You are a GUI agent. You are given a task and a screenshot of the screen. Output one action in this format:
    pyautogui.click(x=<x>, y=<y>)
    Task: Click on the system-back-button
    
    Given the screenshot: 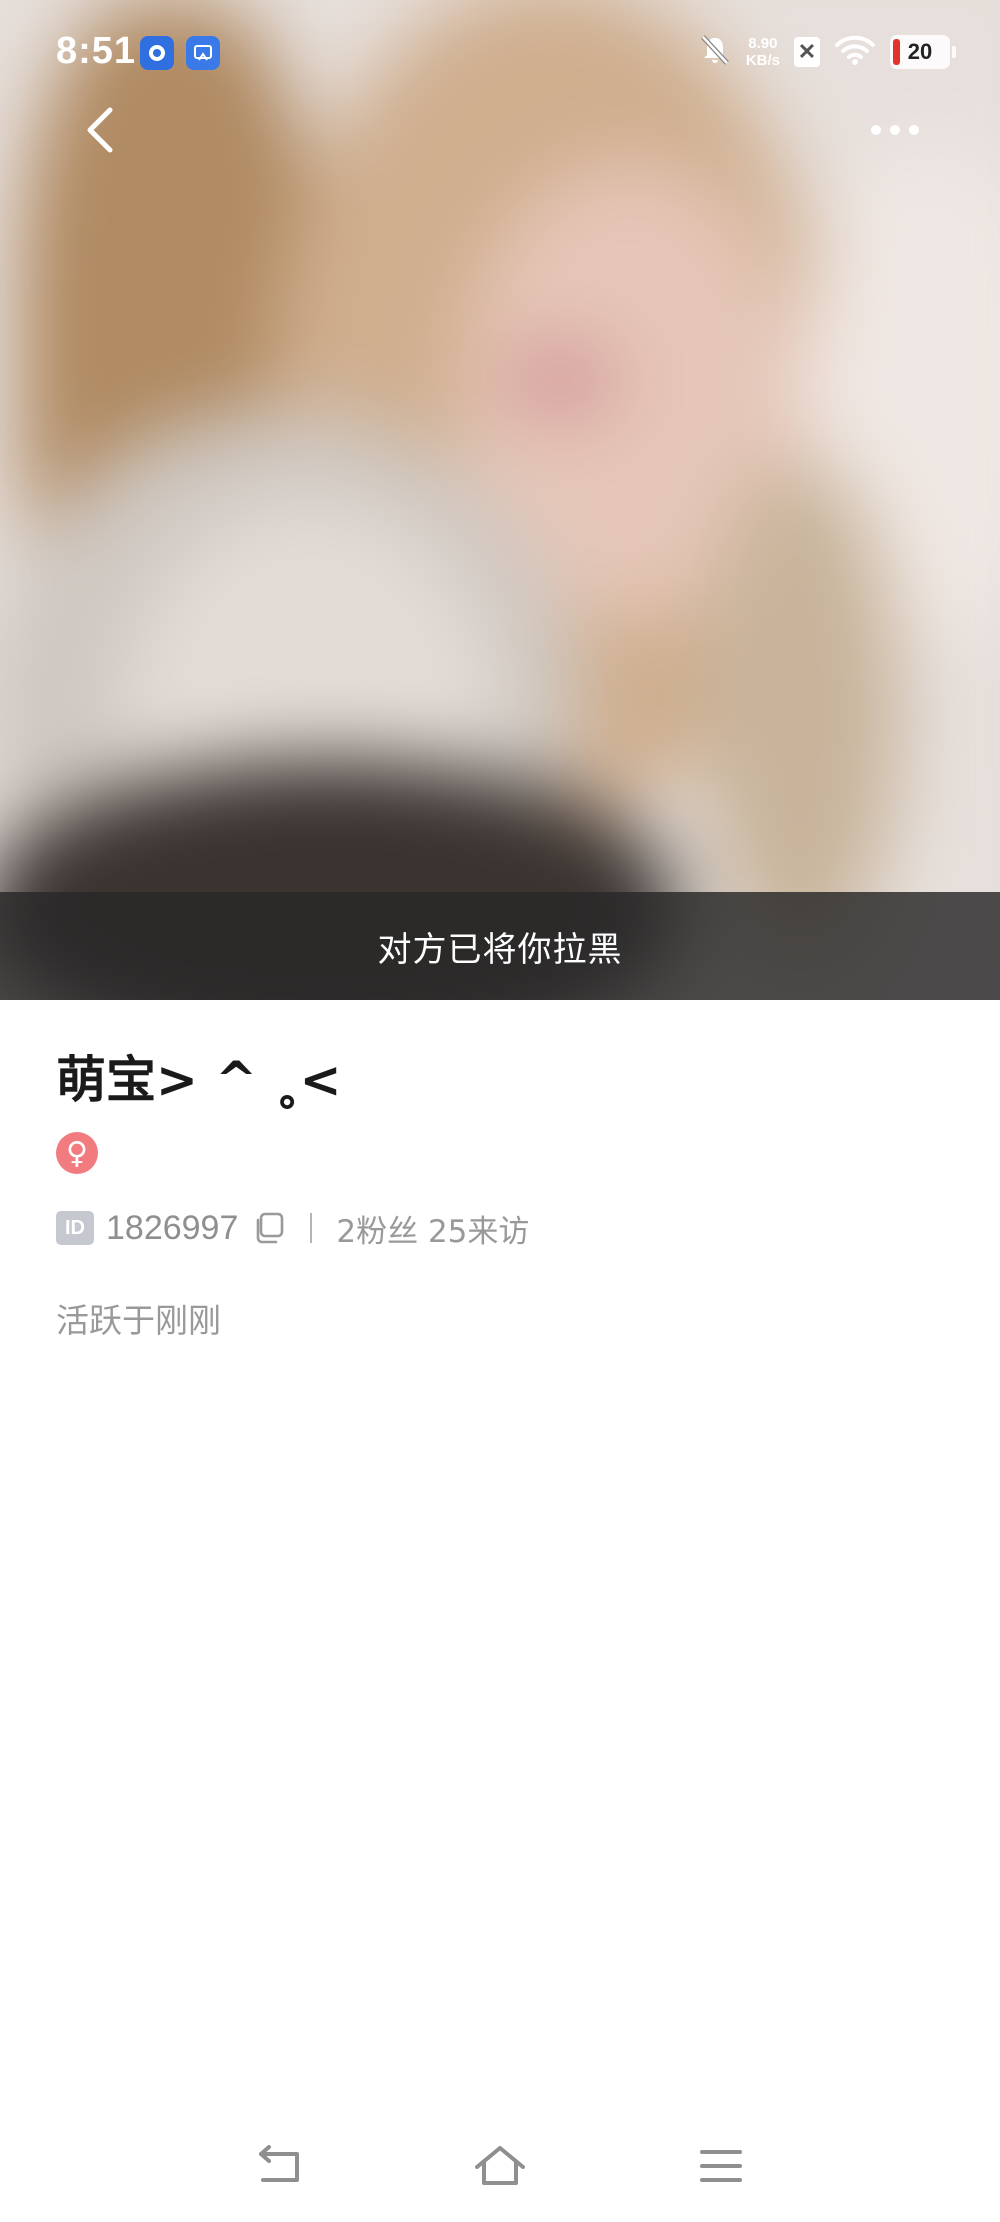 What is the action you would take?
    pyautogui.click(x=279, y=2166)
    